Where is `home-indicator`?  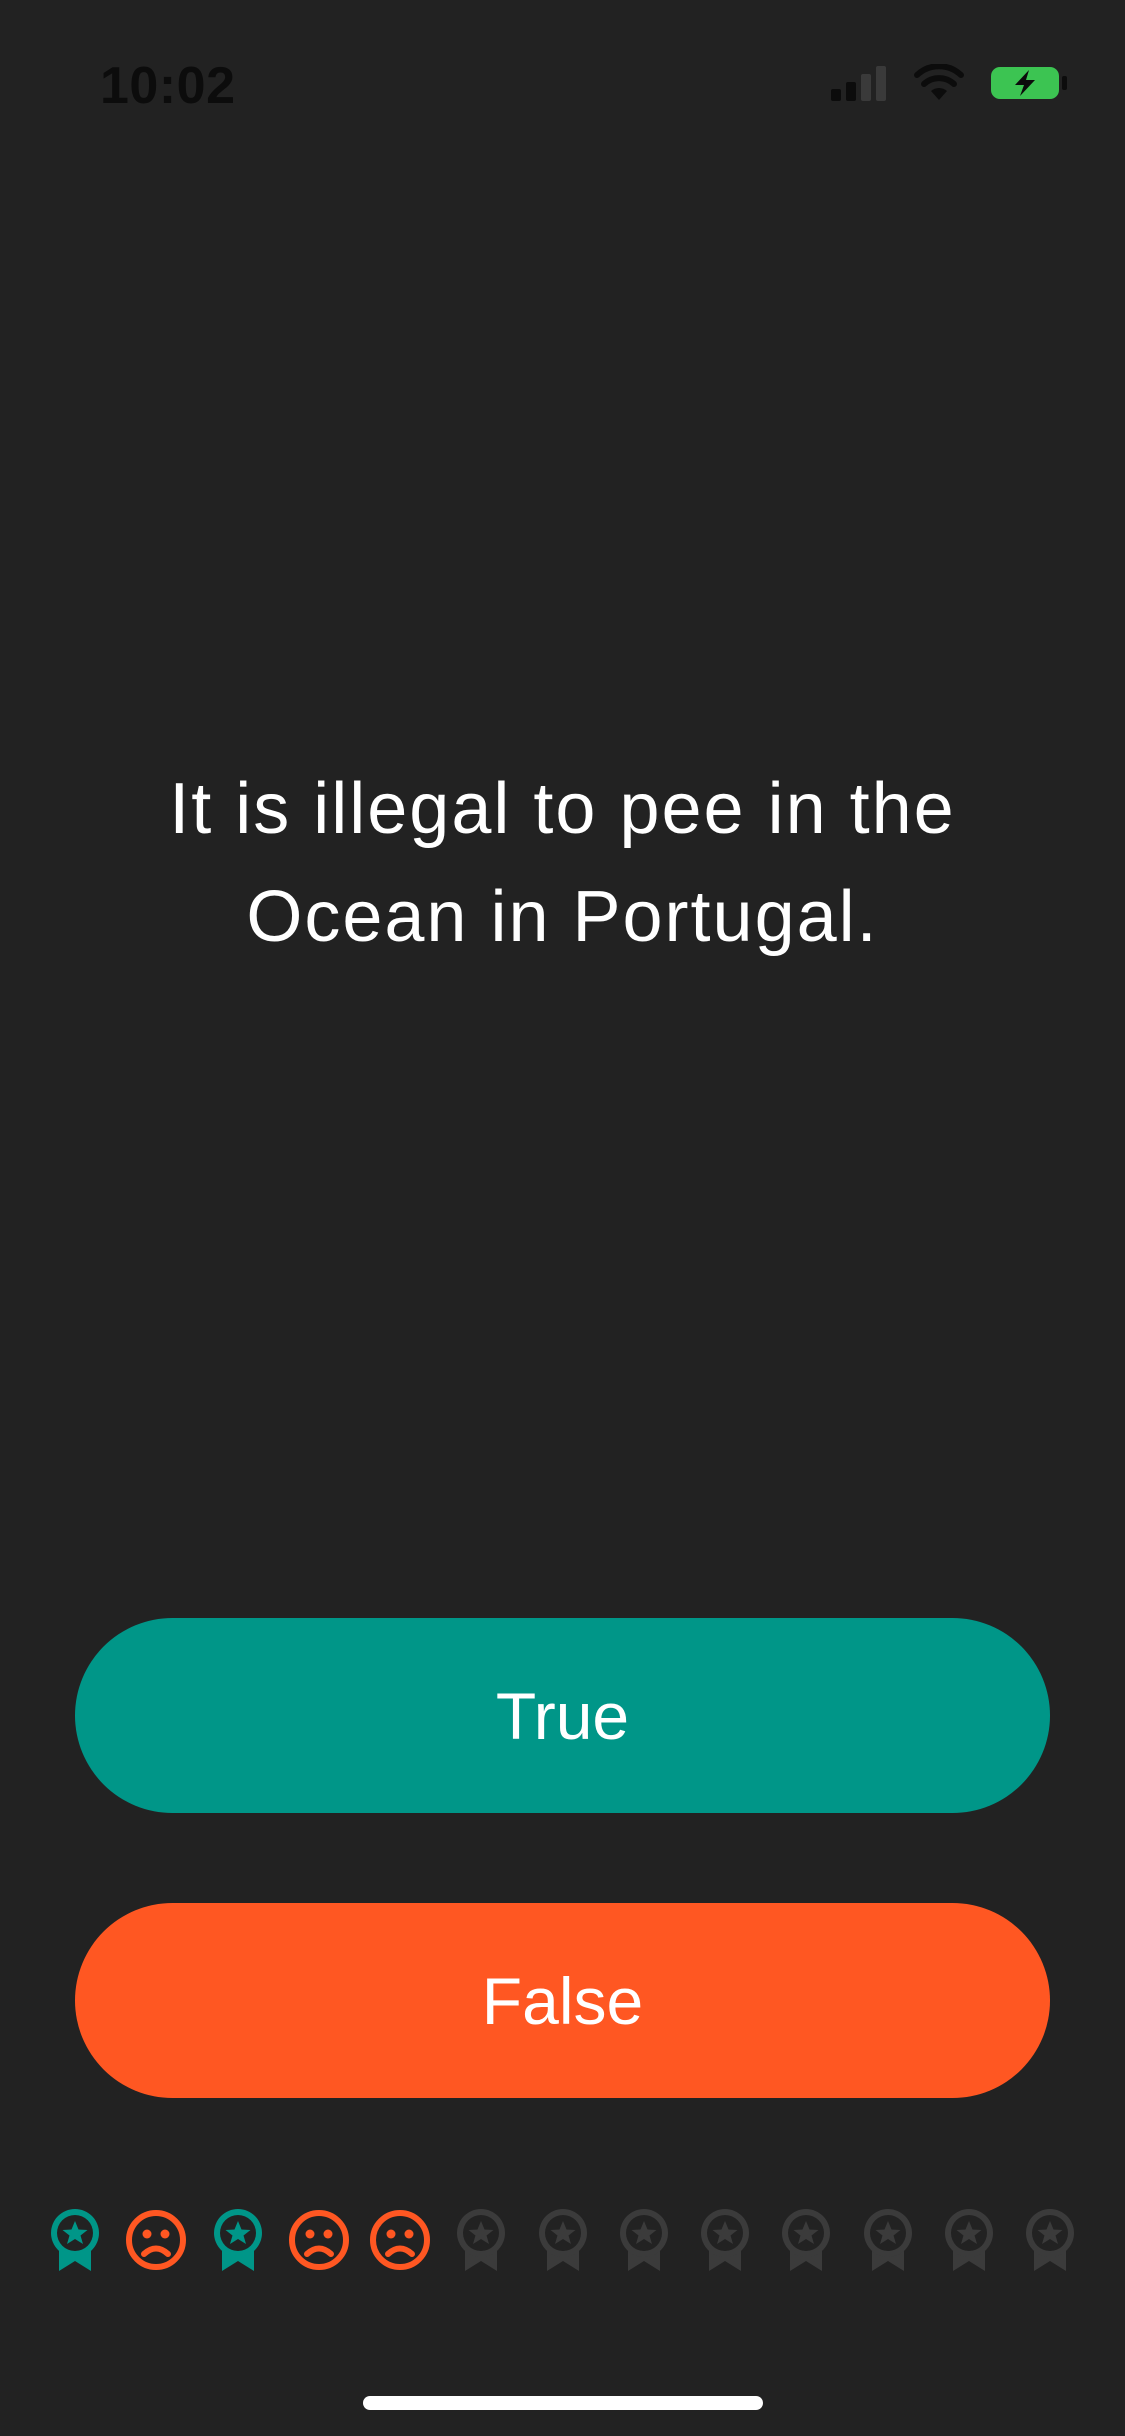 home-indicator is located at coordinates (563, 2403).